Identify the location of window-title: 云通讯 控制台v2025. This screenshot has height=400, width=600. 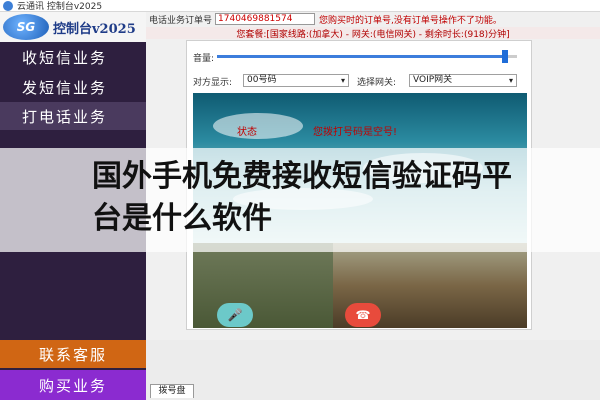
(60, 7).